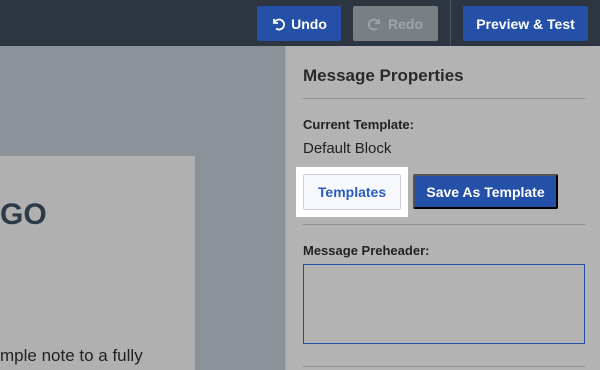 The height and width of the screenshot is (370, 600). I want to click on toolbar-divider, so click(450, 23).